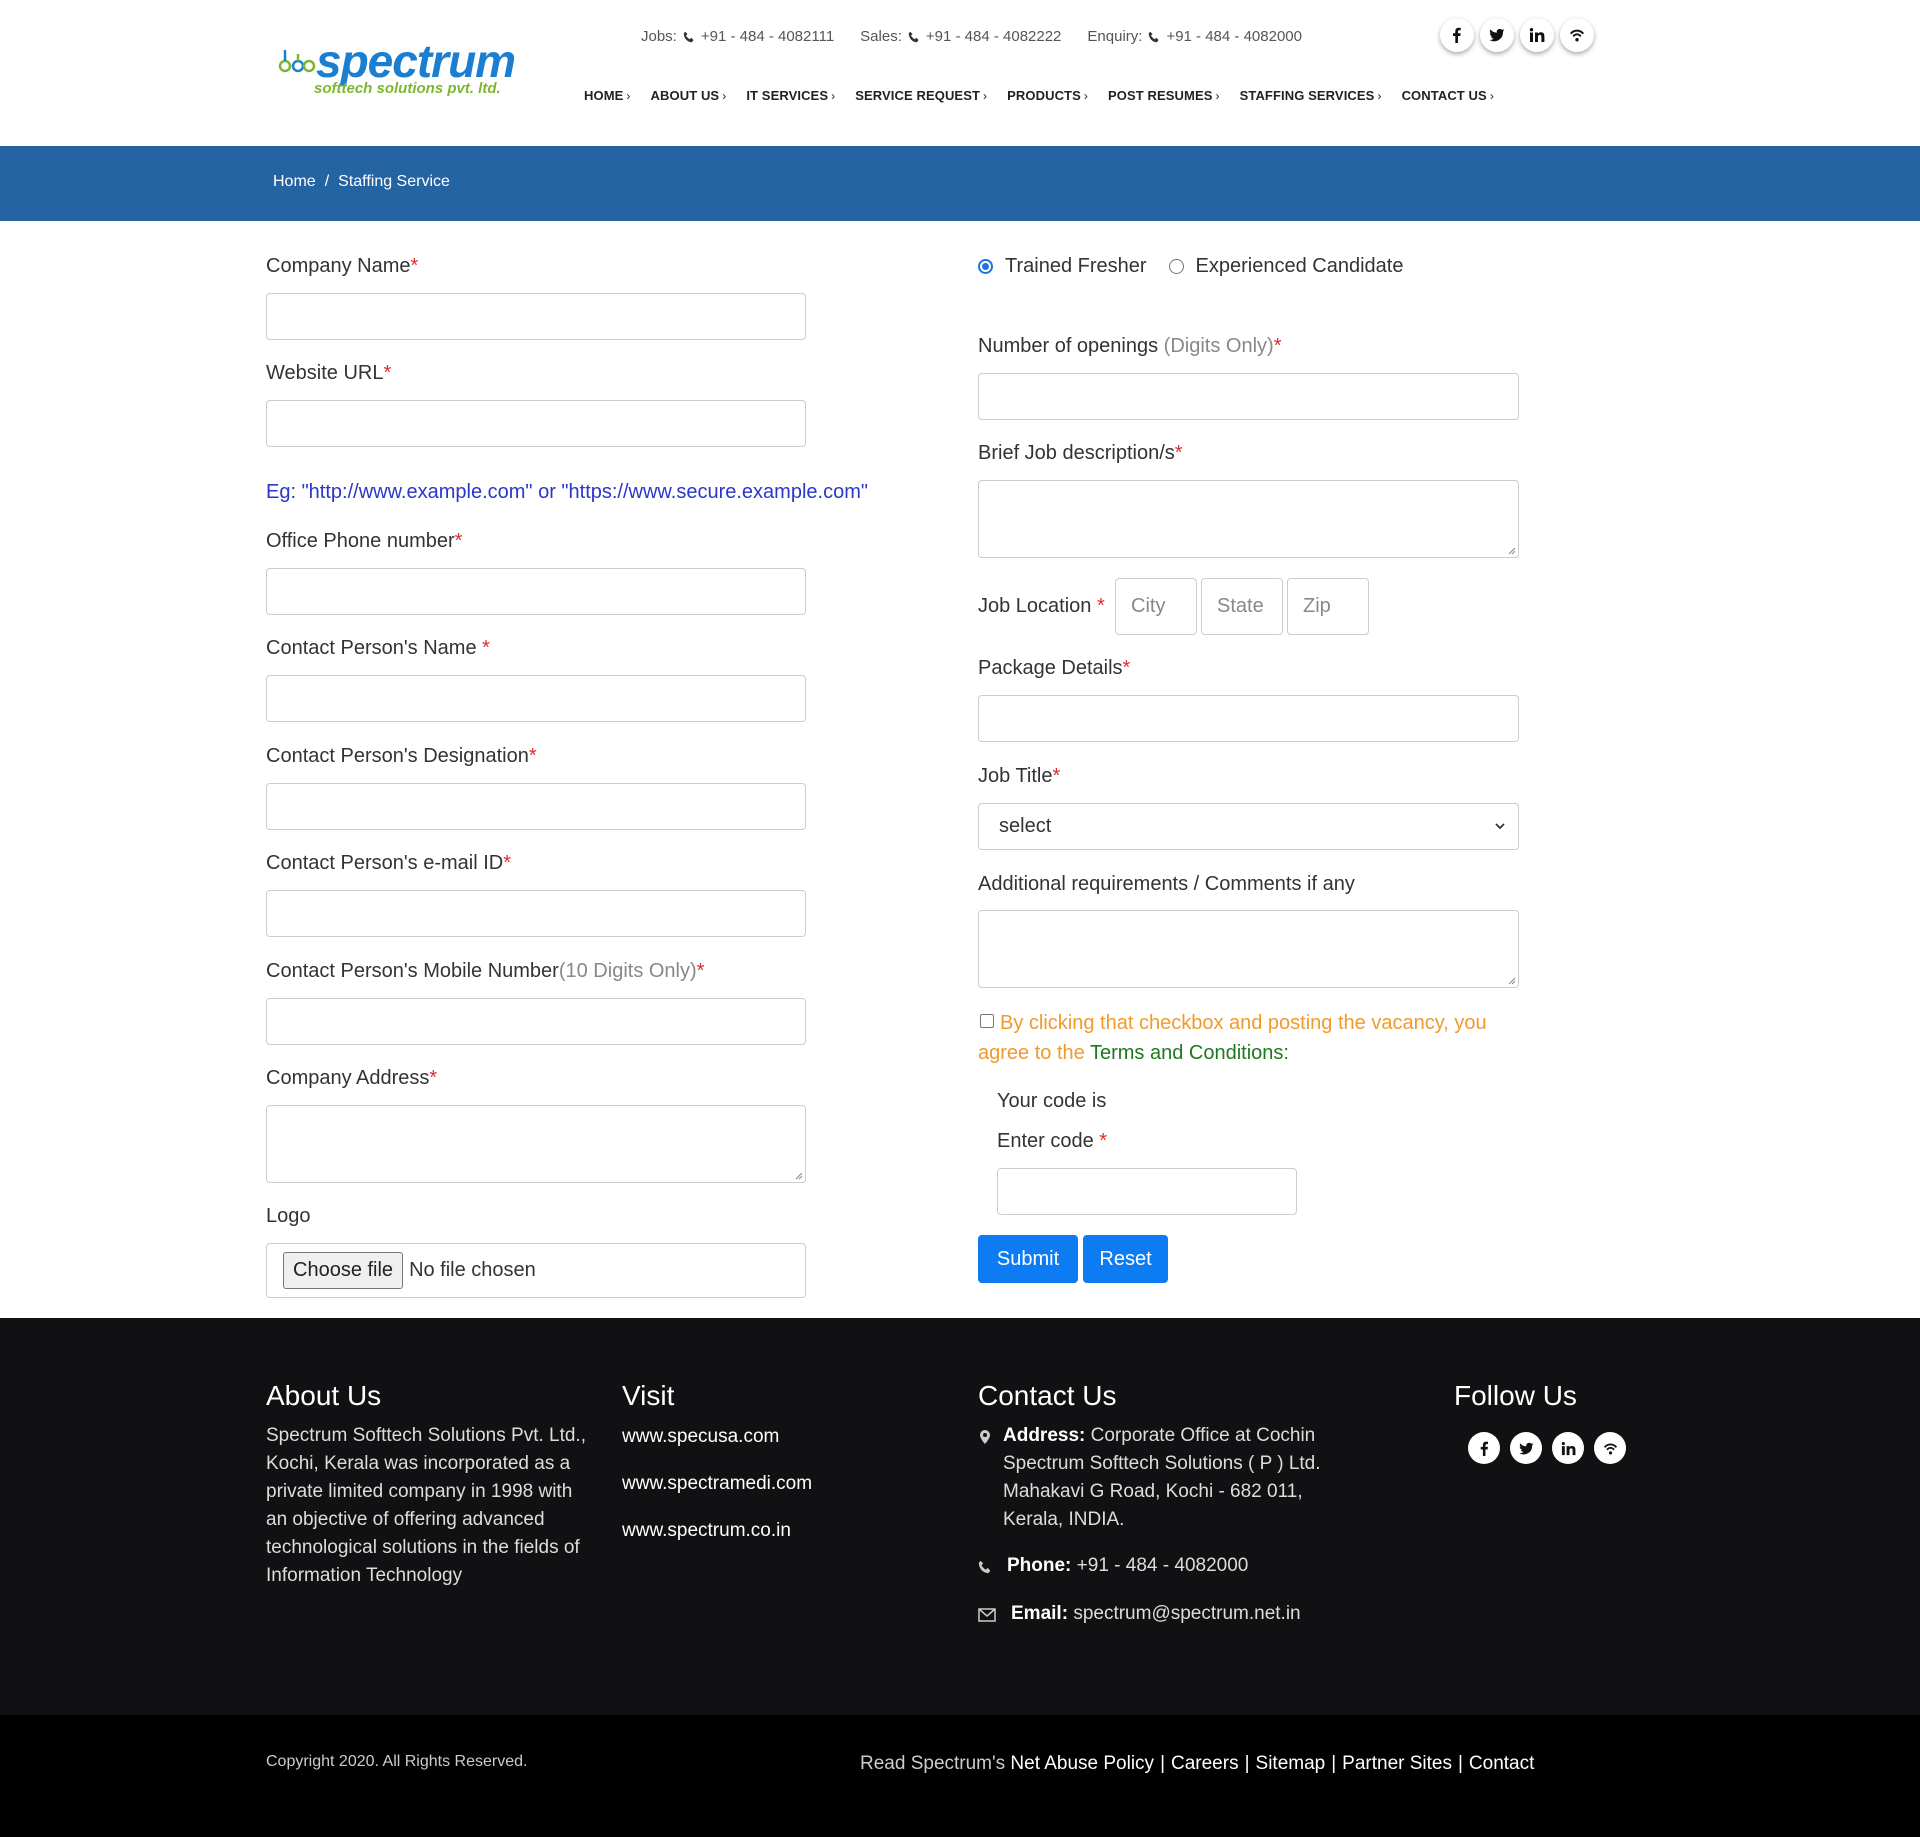 The height and width of the screenshot is (1837, 1920). What do you see at coordinates (1328, 606) in the screenshot?
I see `zip-input: Zip` at bounding box center [1328, 606].